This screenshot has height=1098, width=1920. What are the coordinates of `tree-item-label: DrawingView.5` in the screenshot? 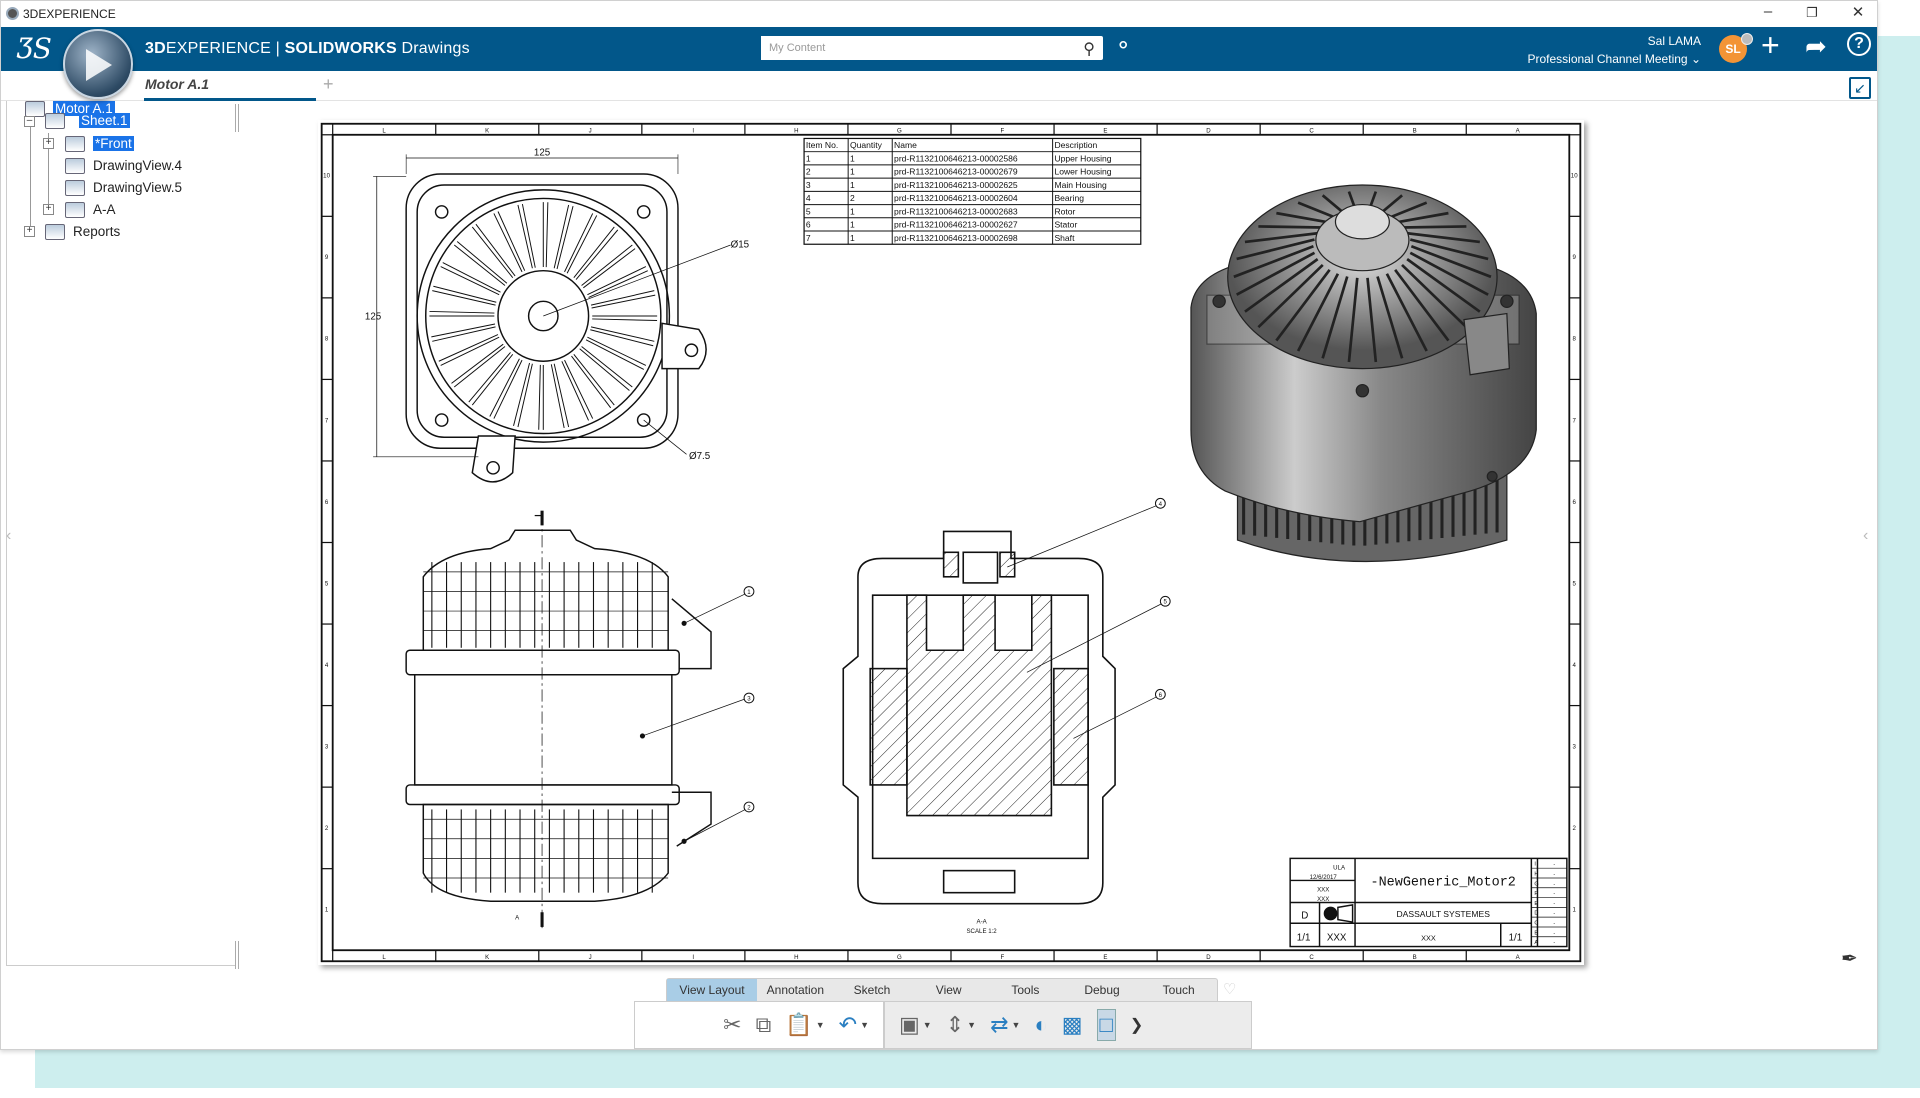 It's located at (138, 187).